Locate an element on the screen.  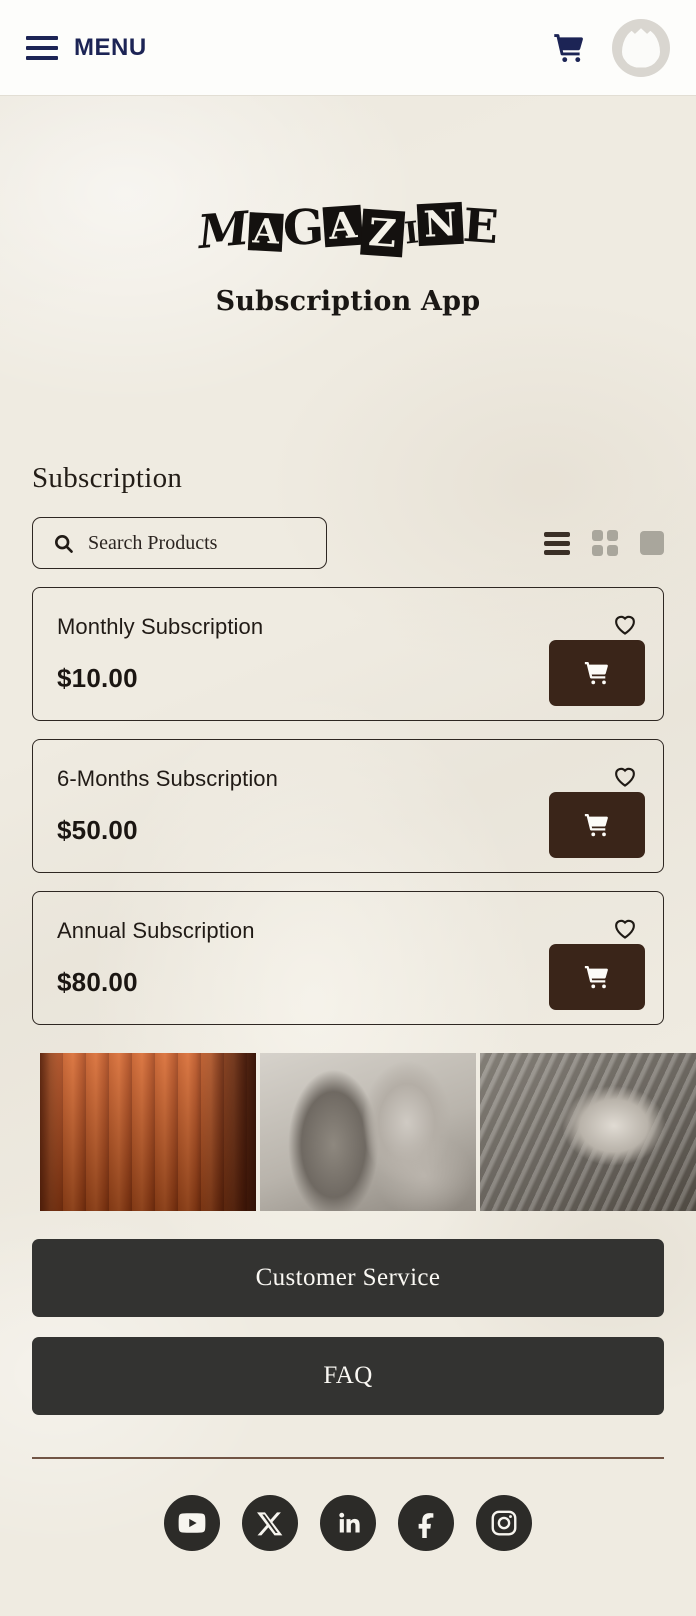
linkedin-icon is located at coordinates (348, 1522).